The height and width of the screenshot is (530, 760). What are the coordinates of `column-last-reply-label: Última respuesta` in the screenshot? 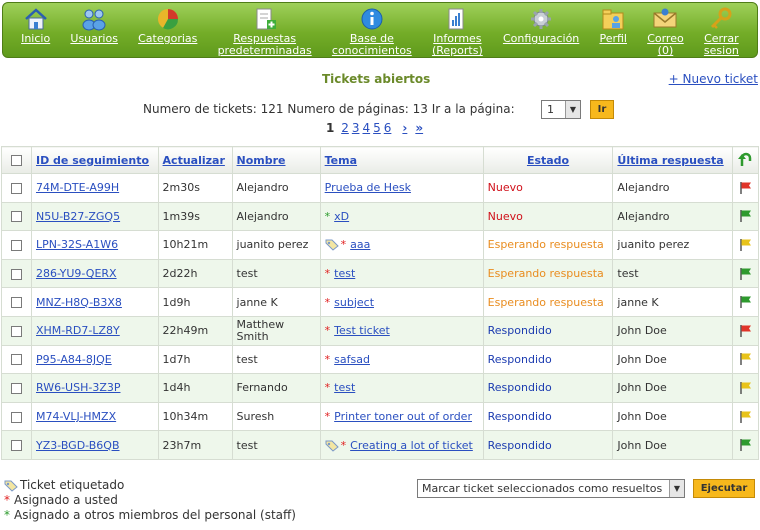 It's located at (670, 160).